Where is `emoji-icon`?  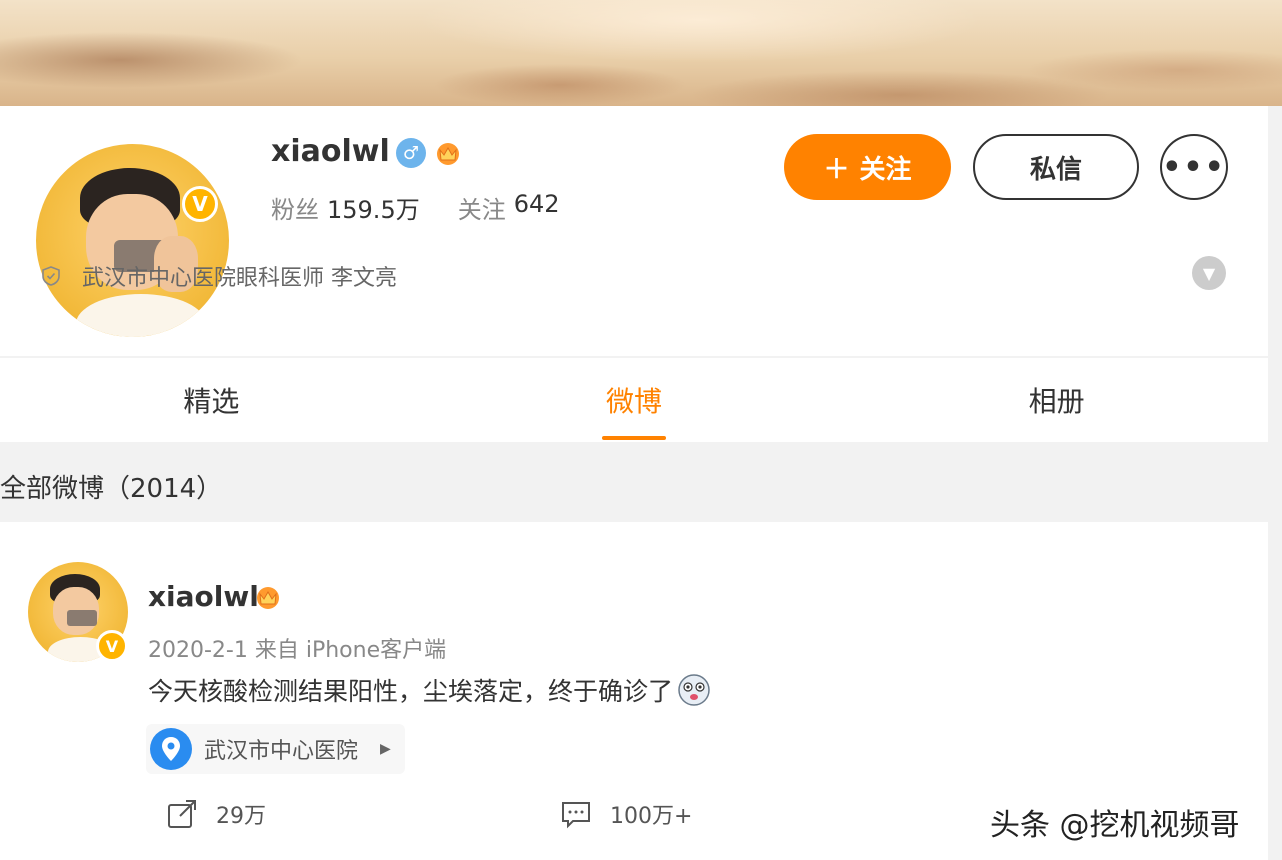
emoji-icon is located at coordinates (694, 690).